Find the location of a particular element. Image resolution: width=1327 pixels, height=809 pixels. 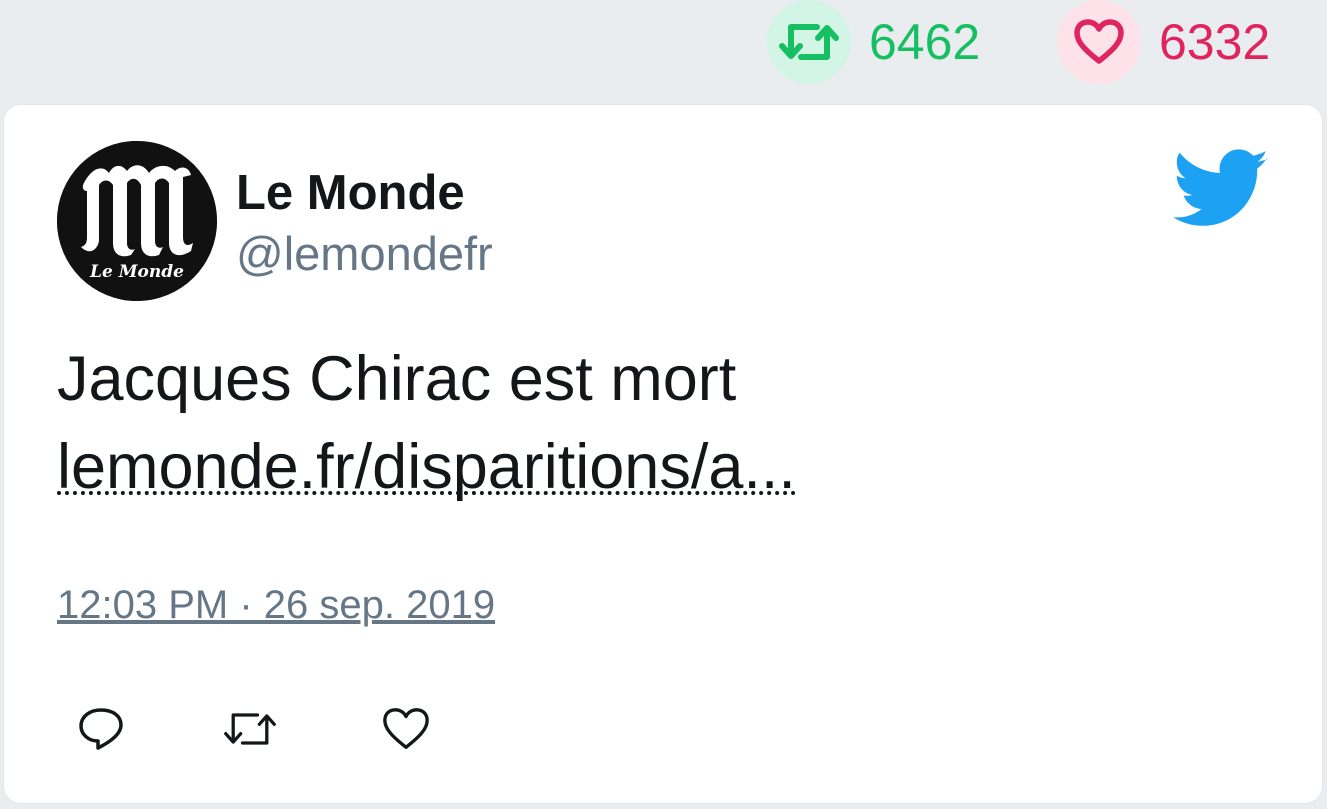

retweet-count: 6462 is located at coordinates (925, 42).